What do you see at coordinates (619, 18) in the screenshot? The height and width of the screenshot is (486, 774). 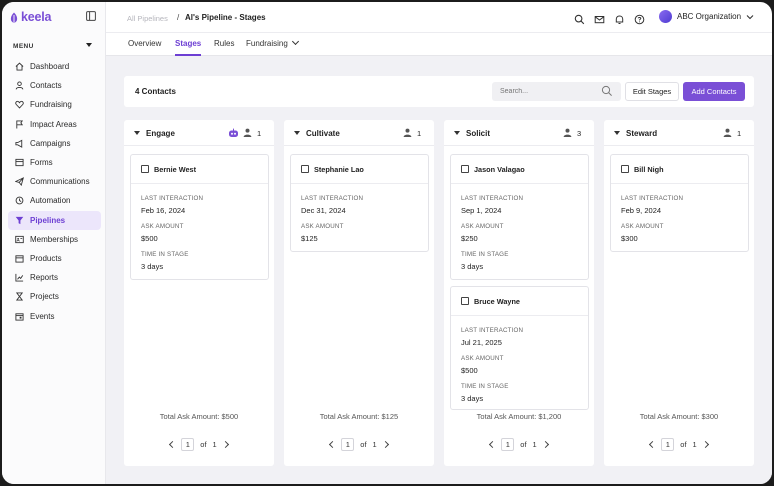 I see `bell-icon` at bounding box center [619, 18].